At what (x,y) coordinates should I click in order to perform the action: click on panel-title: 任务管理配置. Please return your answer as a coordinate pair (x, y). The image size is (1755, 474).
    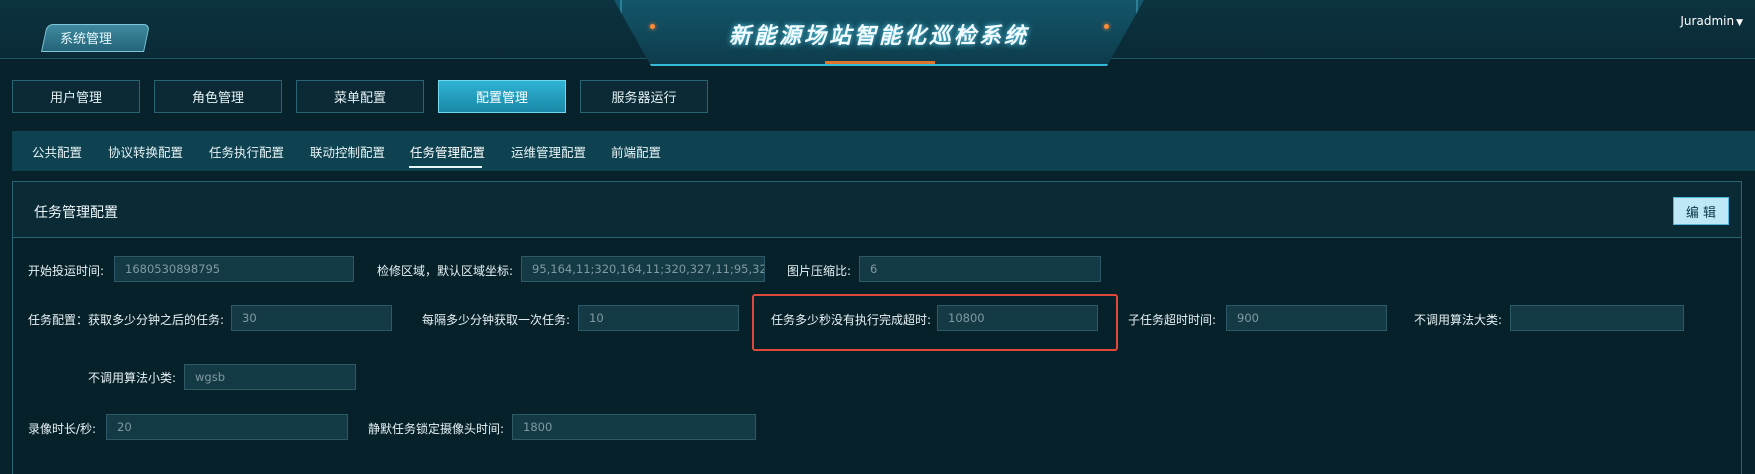
    Looking at the image, I should click on (76, 213).